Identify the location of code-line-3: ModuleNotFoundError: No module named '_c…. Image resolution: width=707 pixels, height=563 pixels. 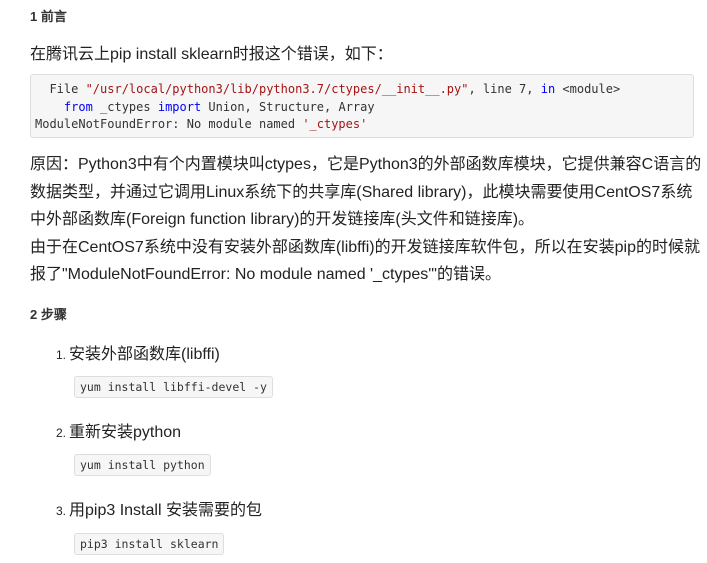
(362, 125).